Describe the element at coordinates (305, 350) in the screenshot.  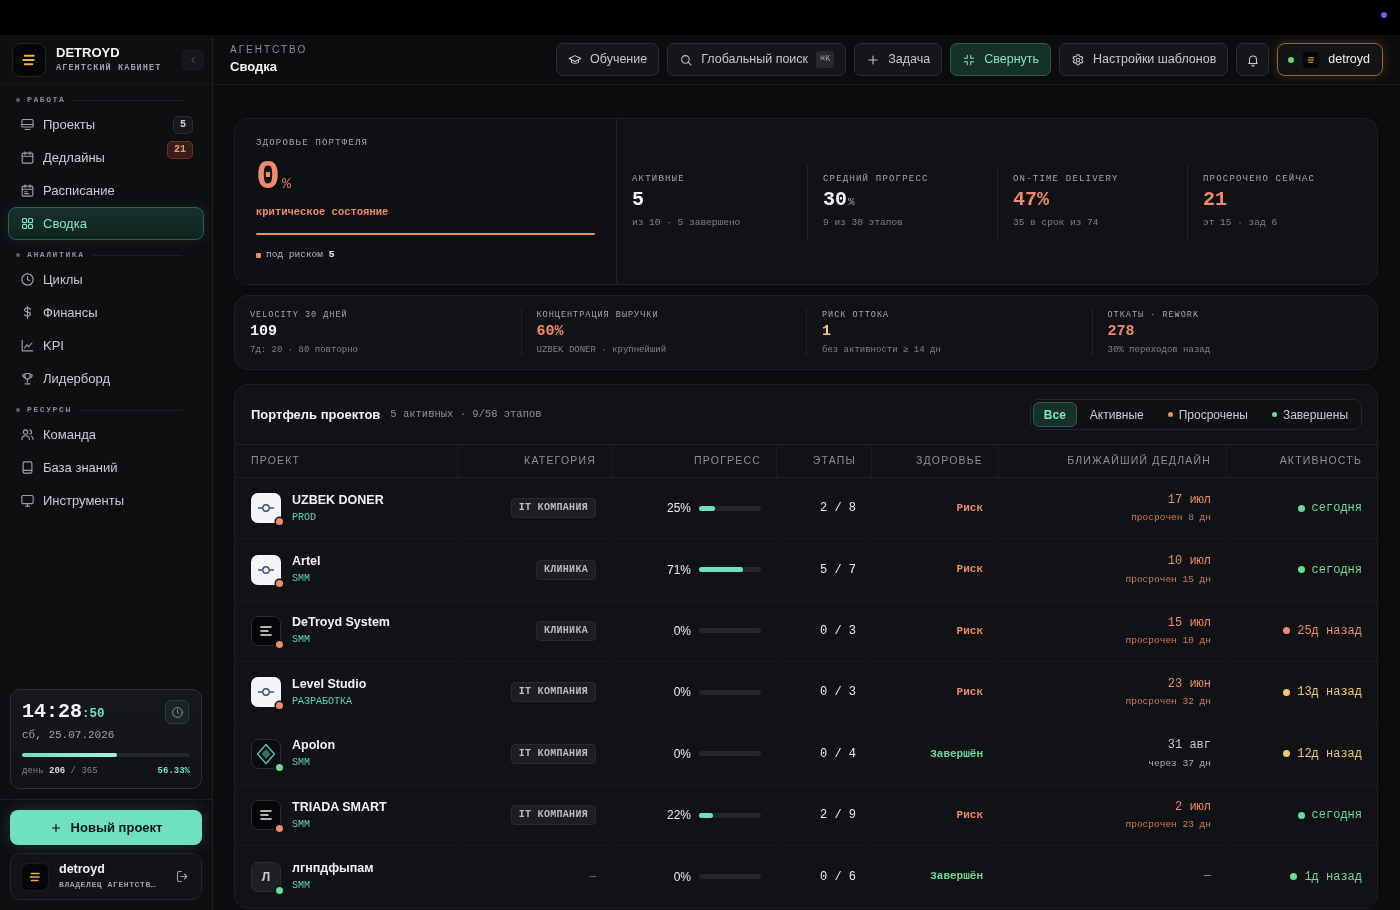
I see `metric-subtext: 7д: 20 · 80 повторно` at that location.